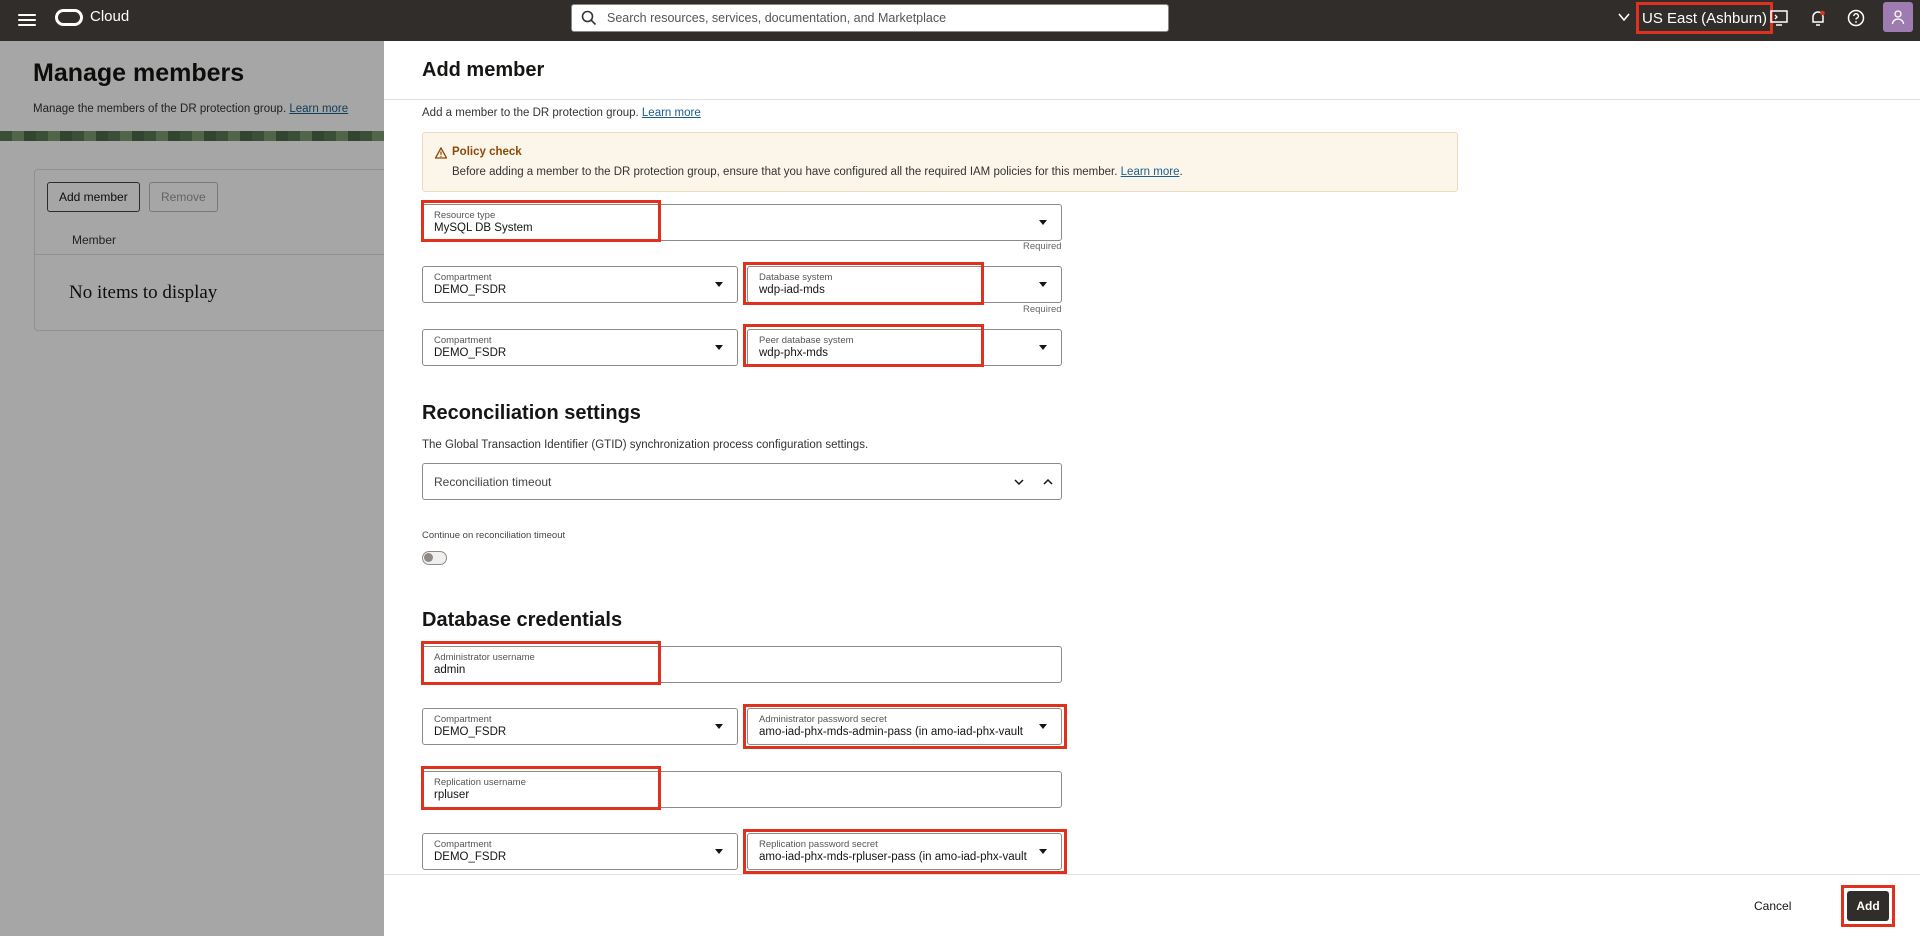  Describe the element at coordinates (428, 557) in the screenshot. I see `toggle-knob` at that location.